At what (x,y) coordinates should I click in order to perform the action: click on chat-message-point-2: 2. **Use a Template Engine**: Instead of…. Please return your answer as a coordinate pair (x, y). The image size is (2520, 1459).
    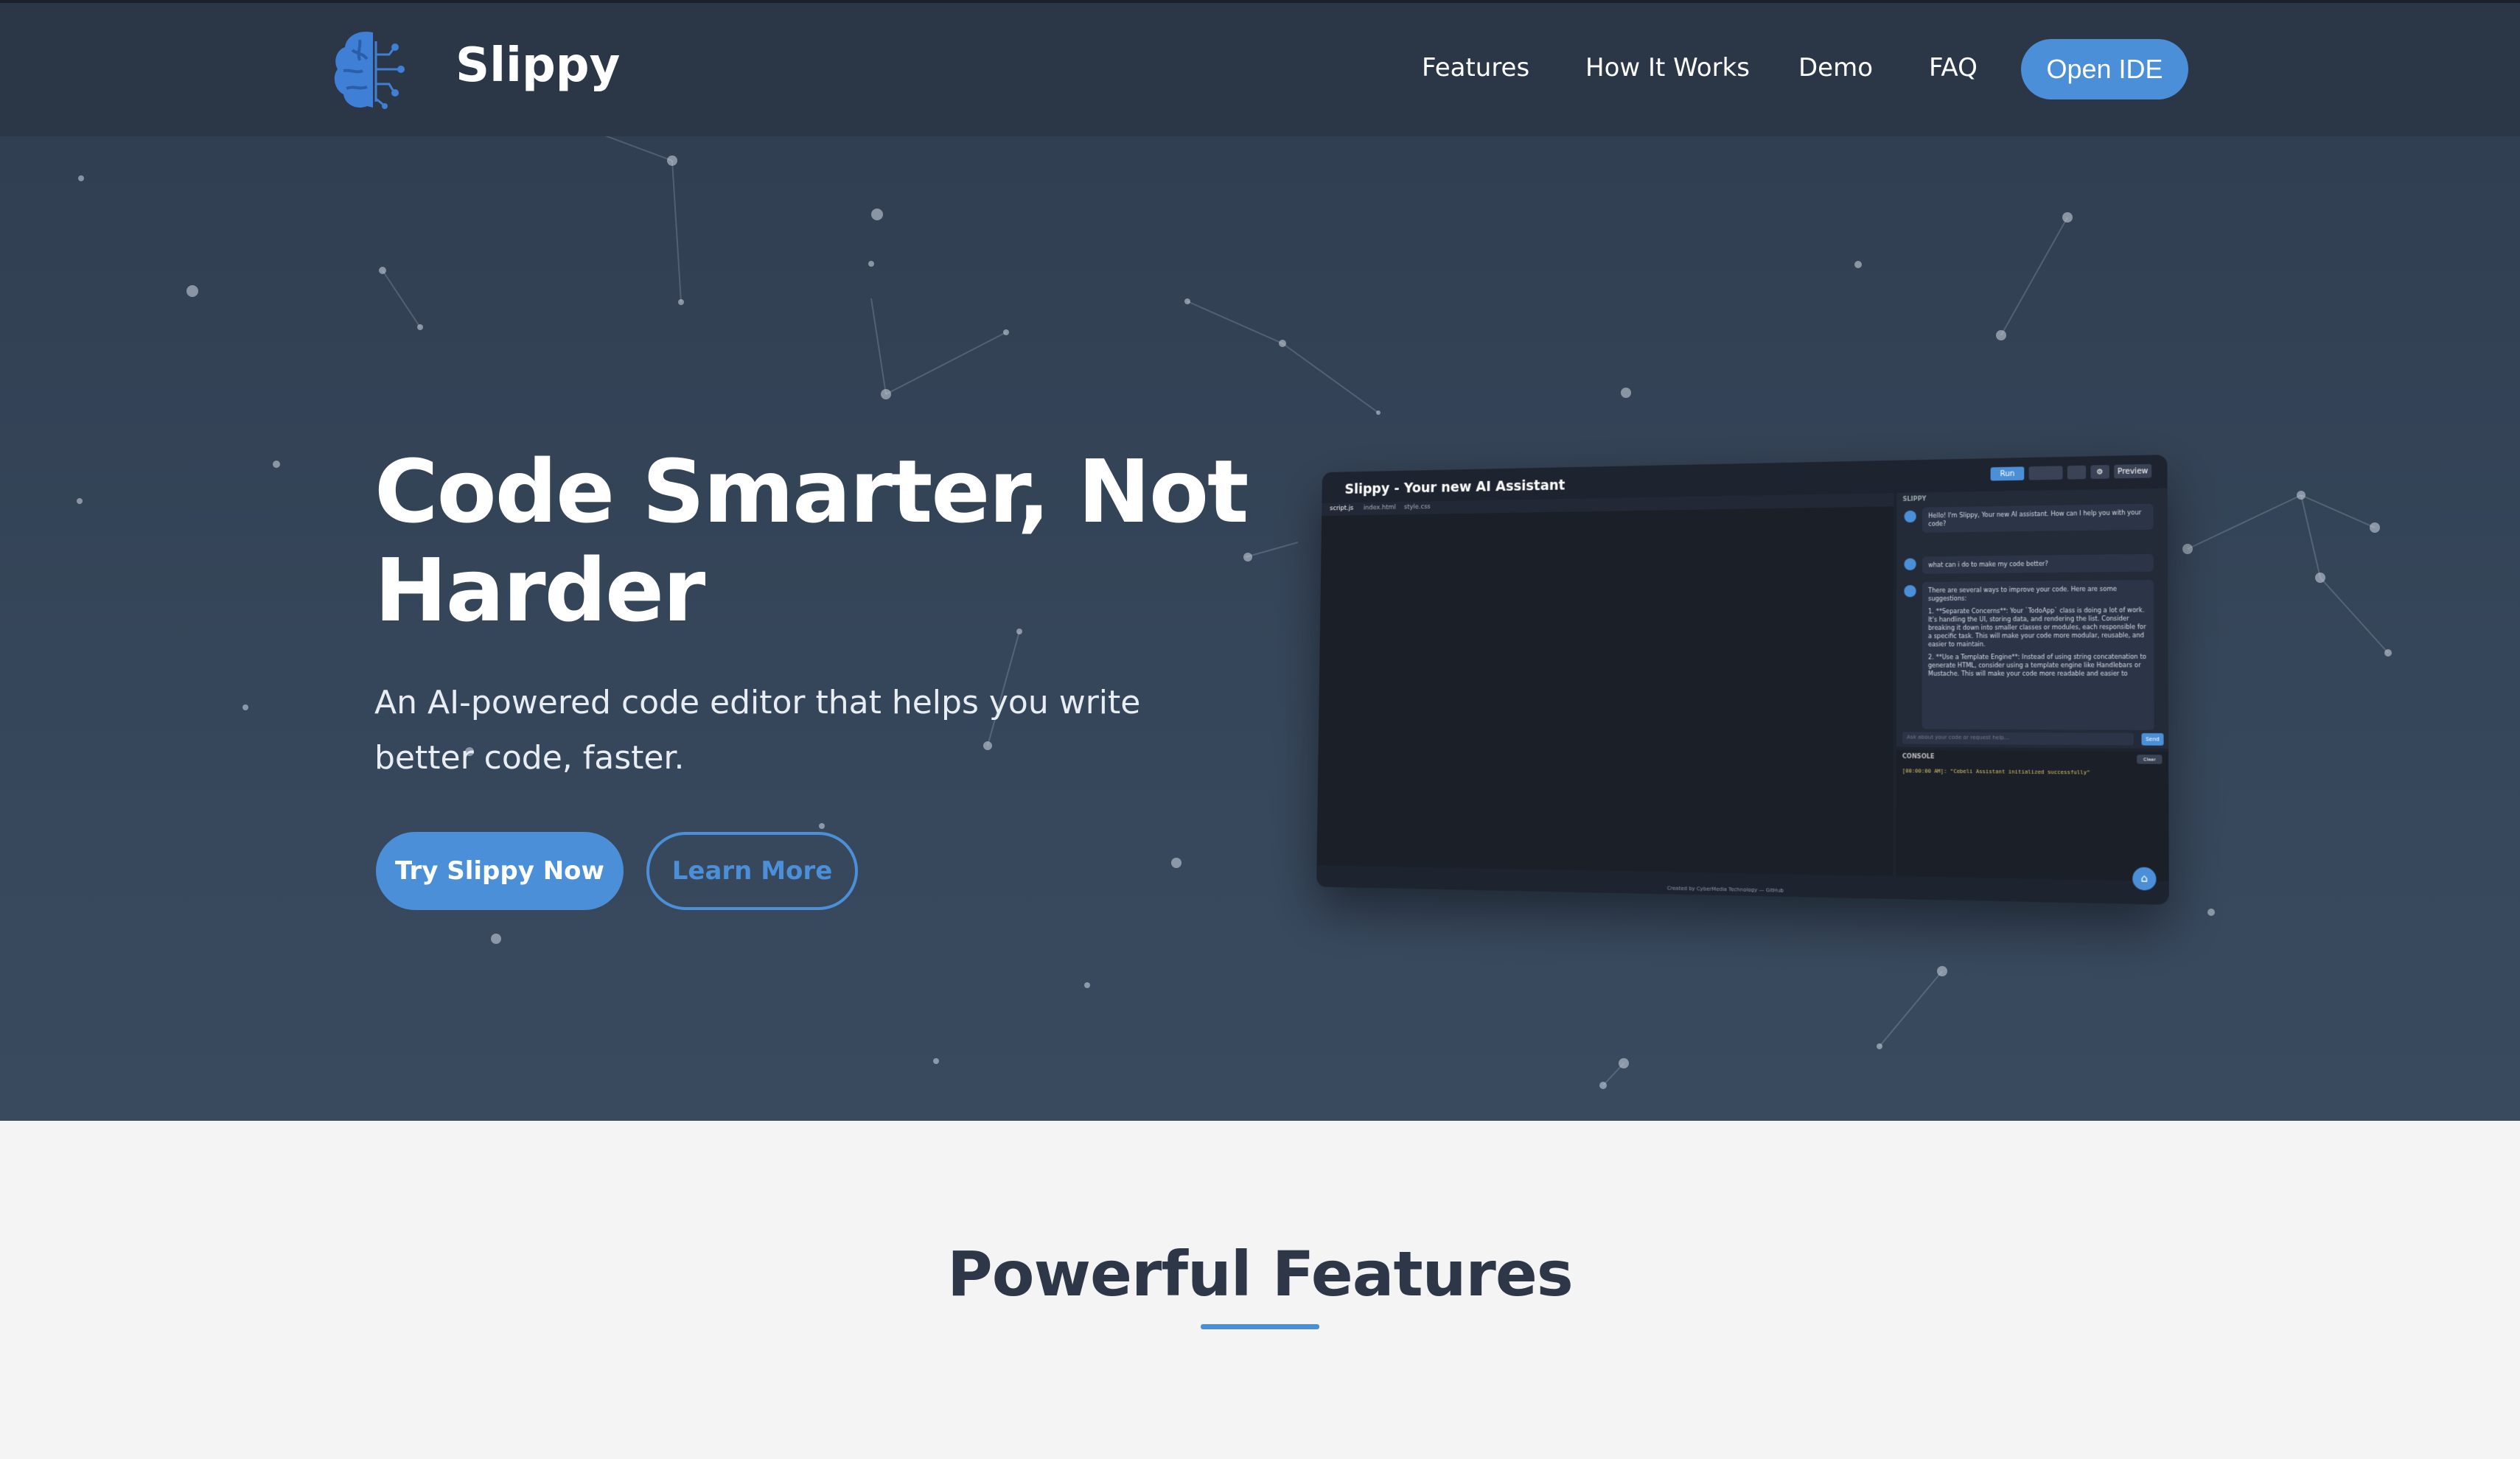
    Looking at the image, I should click on (2037, 665).